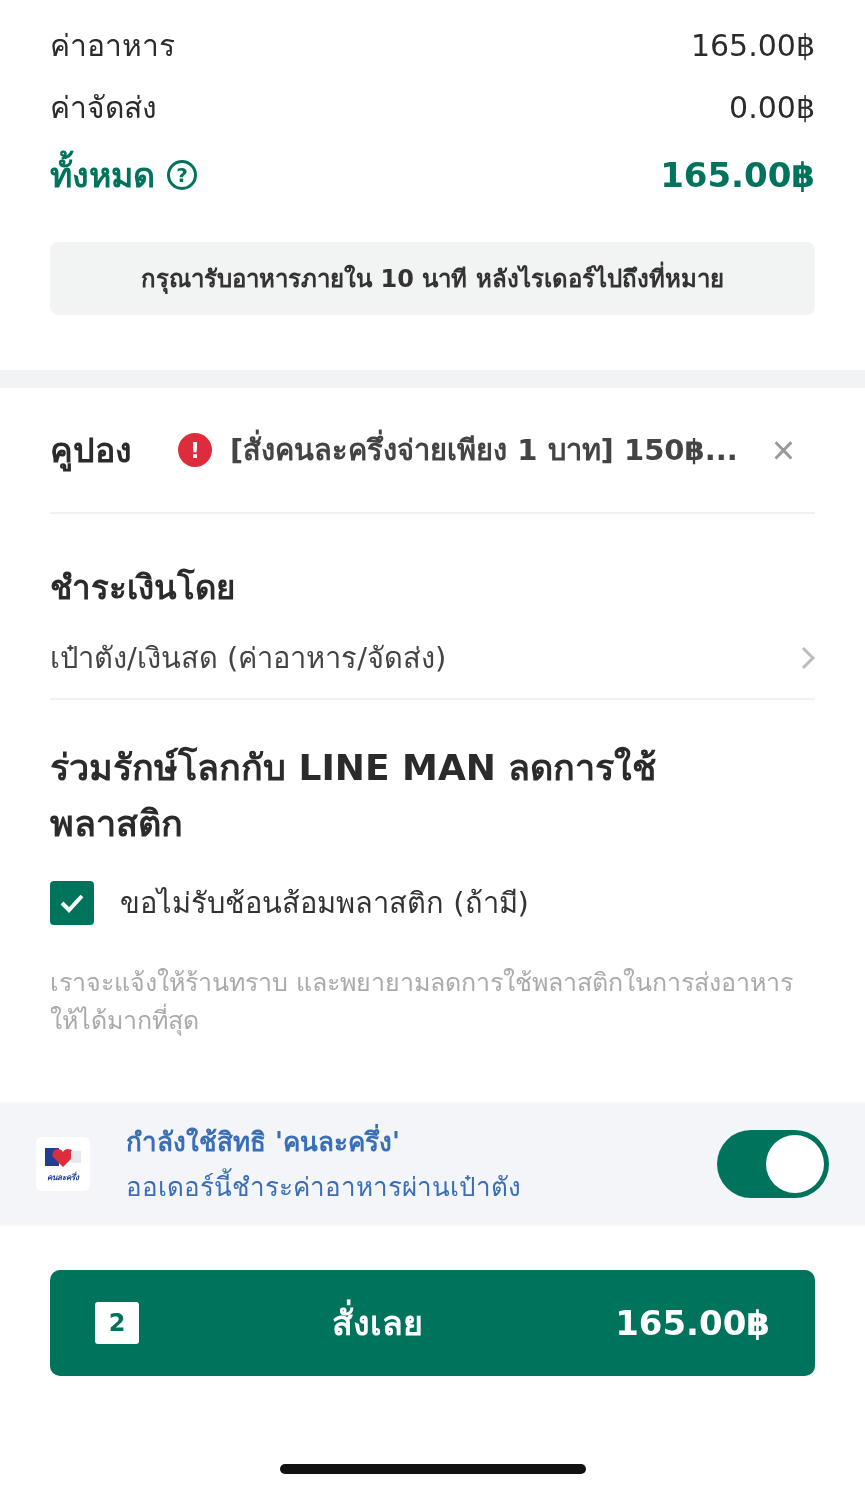 The image size is (865, 1500). What do you see at coordinates (103, 107) in the screenshot?
I see `fee-label: ค่าจัดส่ง` at bounding box center [103, 107].